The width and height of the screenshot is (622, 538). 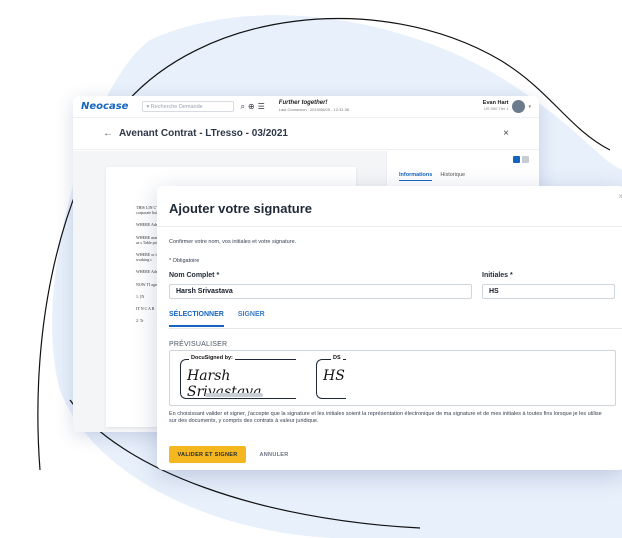 I want to click on edit-icon, so click(x=516, y=159).